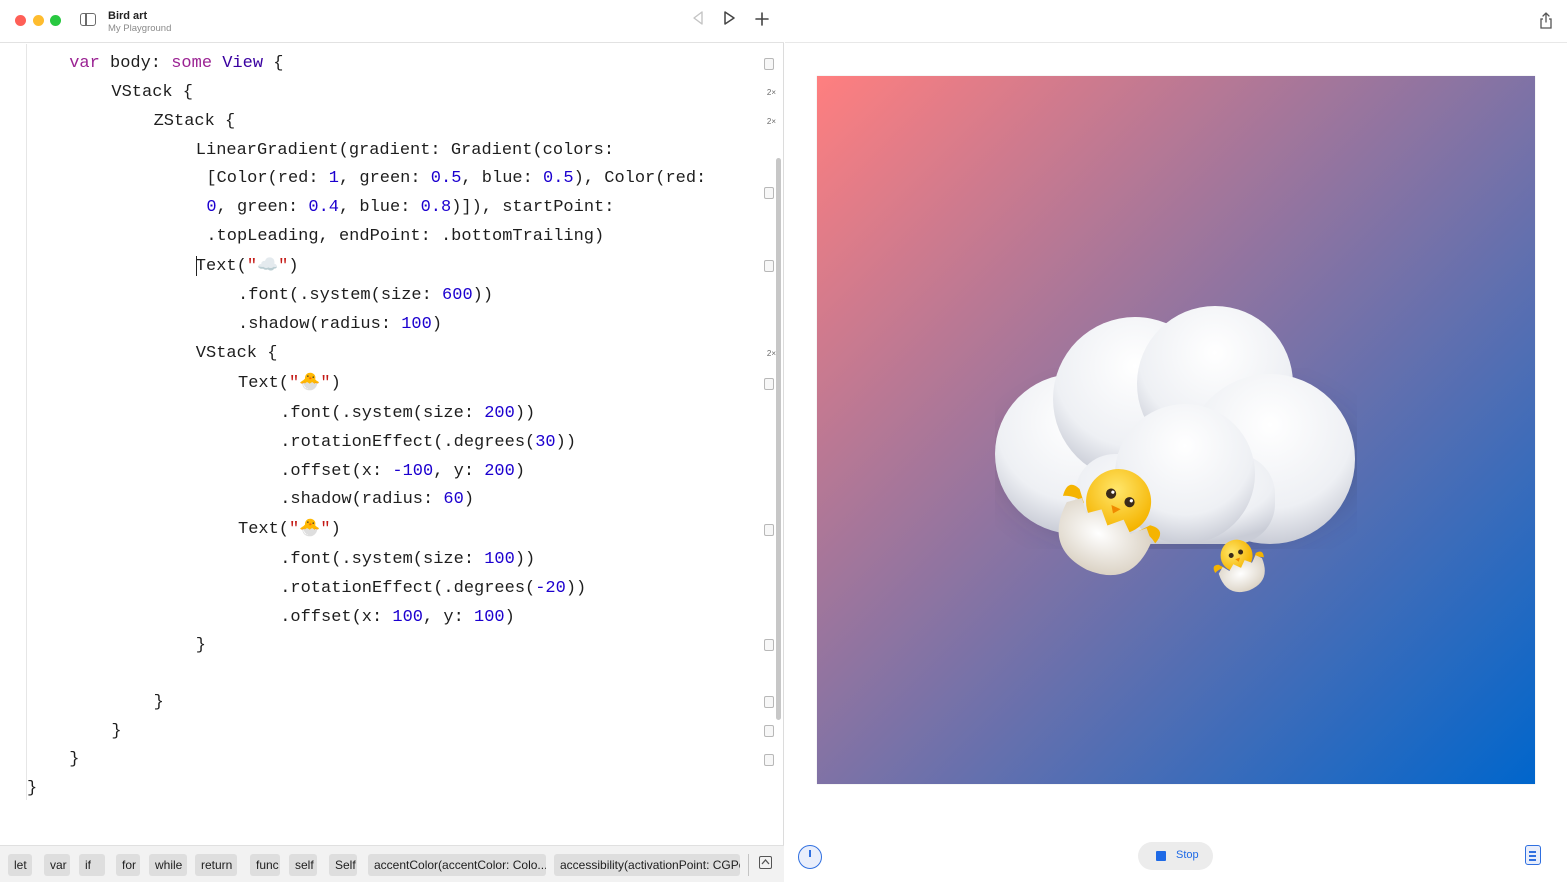 This screenshot has width=1567, height=882. What do you see at coordinates (778, 439) in the screenshot?
I see `editor-scrollbar` at bounding box center [778, 439].